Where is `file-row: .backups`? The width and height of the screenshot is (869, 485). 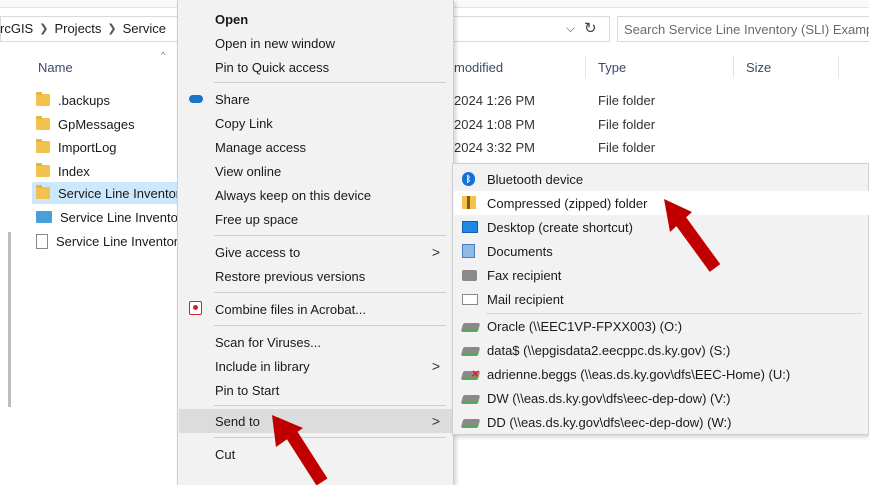
file-row: .backups is located at coordinates (108, 100).